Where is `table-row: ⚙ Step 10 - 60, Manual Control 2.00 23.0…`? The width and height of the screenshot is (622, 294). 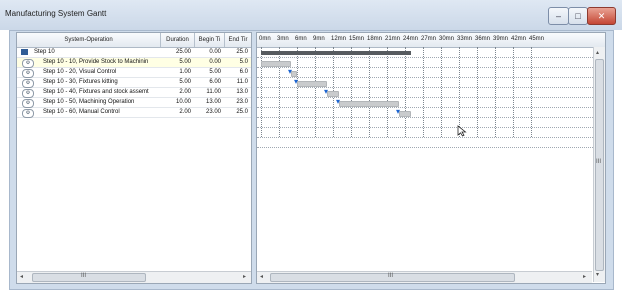
table-row: ⚙ Step 10 - 60, Manual Control 2.00 23.0… is located at coordinates (134, 113).